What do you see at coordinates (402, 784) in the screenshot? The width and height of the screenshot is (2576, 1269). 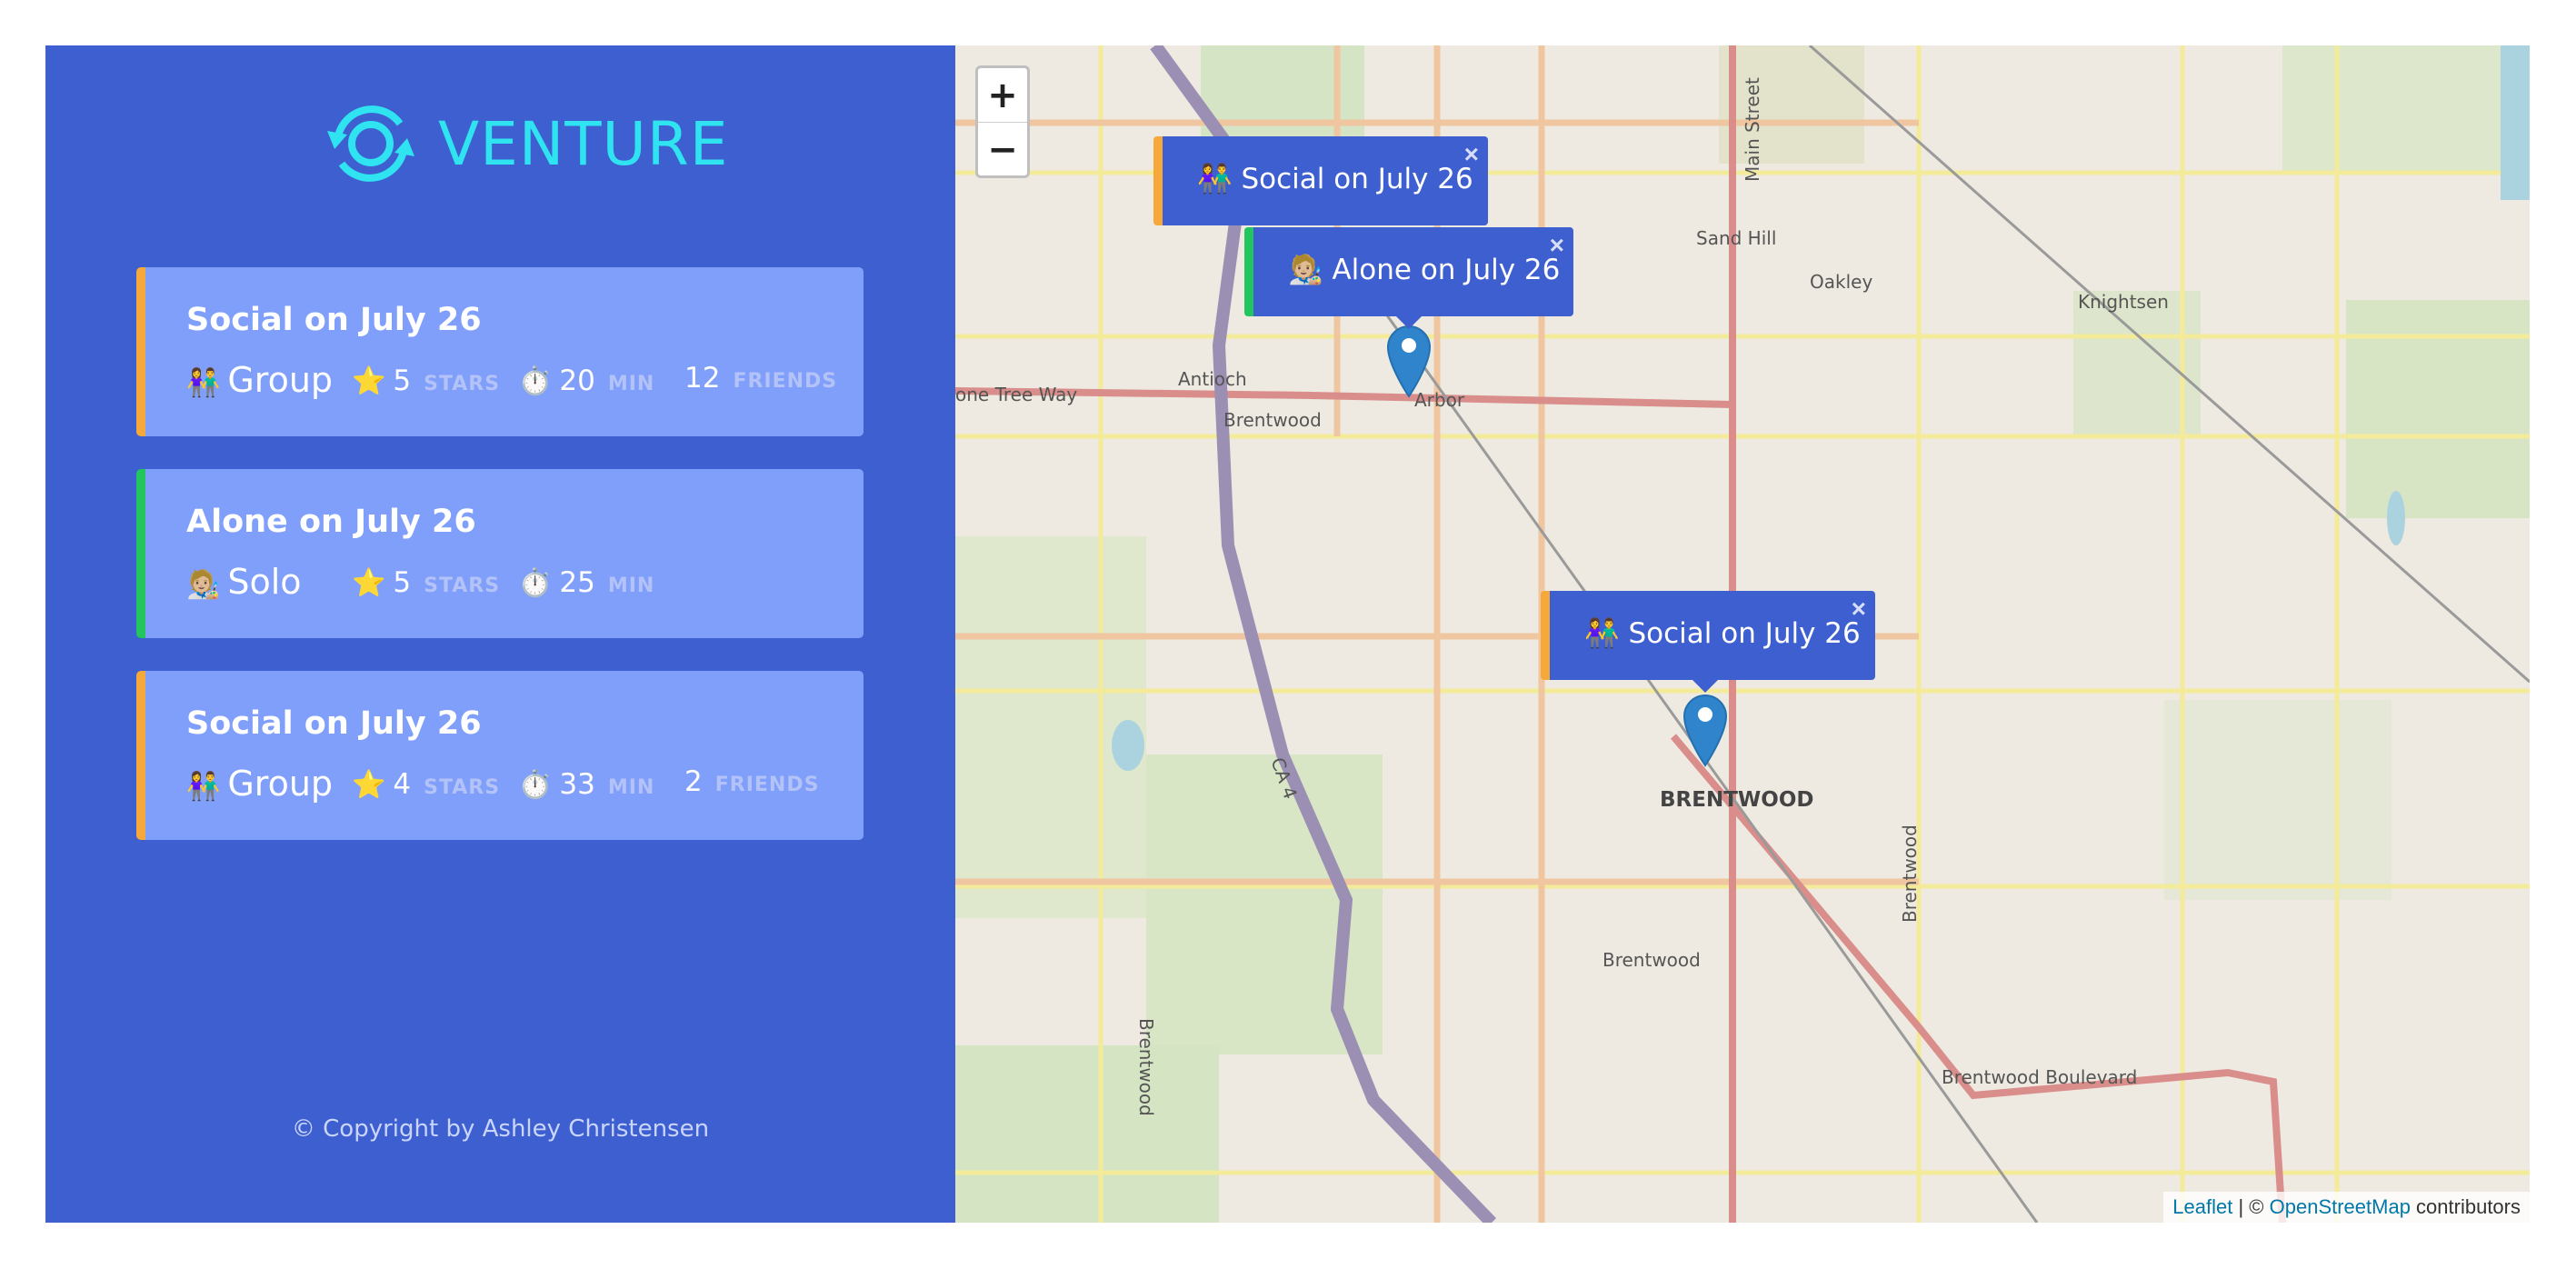 I see `stars-value: 4` at bounding box center [402, 784].